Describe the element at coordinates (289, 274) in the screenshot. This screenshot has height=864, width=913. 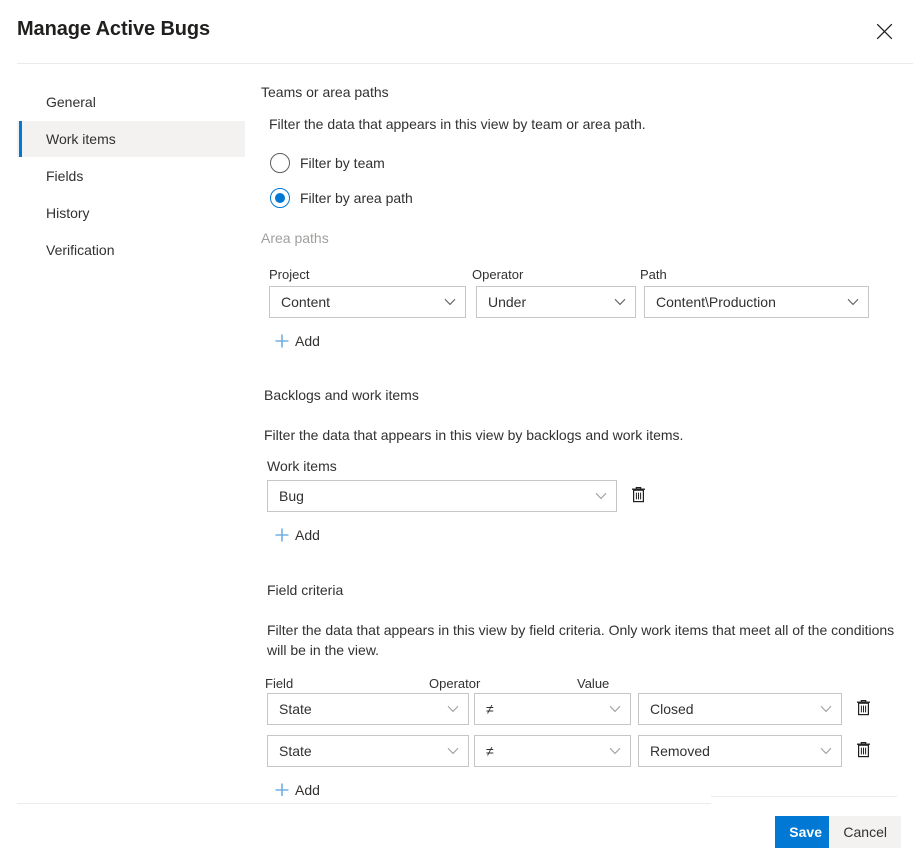
I see `column-header-project: Project` at that location.